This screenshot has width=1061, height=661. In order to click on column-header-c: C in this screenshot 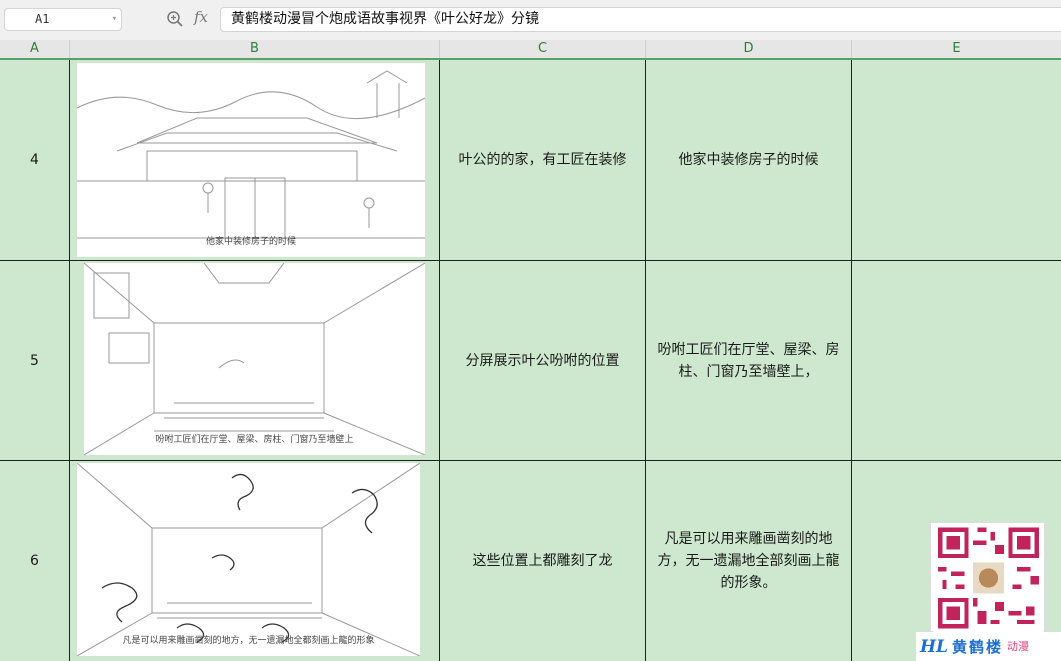, I will do `click(543, 49)`.